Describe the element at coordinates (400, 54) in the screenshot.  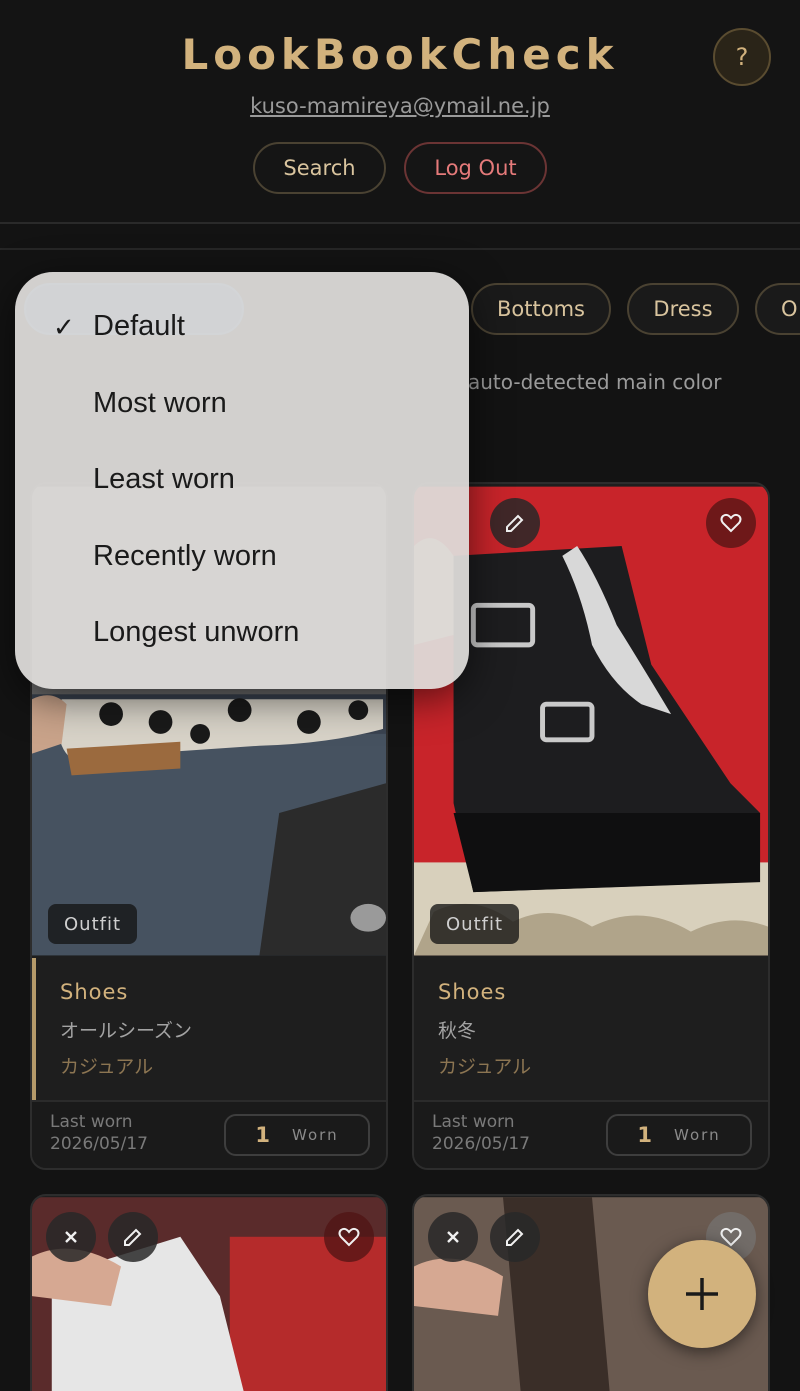
I see `app-title: LookBookCheck` at that location.